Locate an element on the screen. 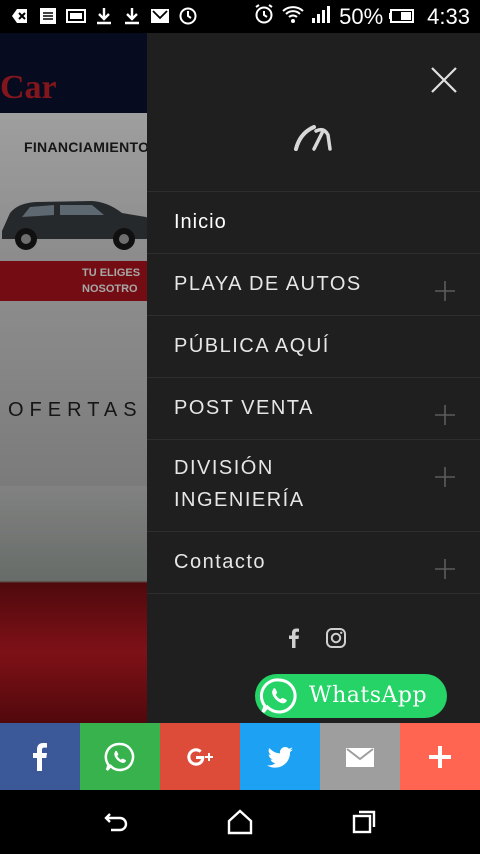  gallery-icon is located at coordinates (76, 16).